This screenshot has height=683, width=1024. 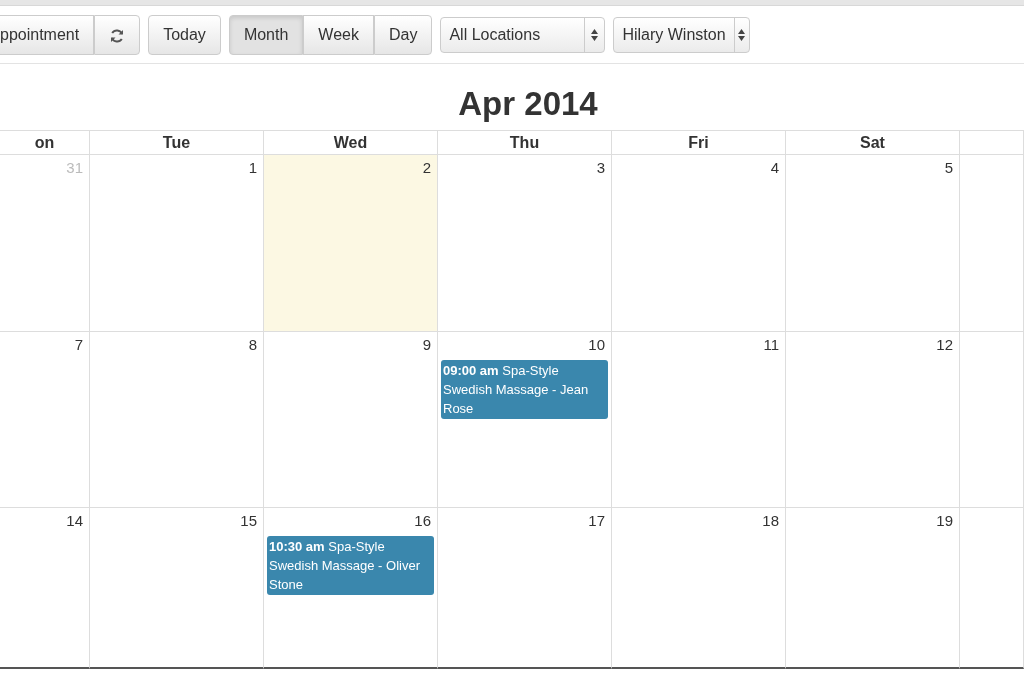 What do you see at coordinates (248, 521) in the screenshot?
I see `day-number: 15` at bounding box center [248, 521].